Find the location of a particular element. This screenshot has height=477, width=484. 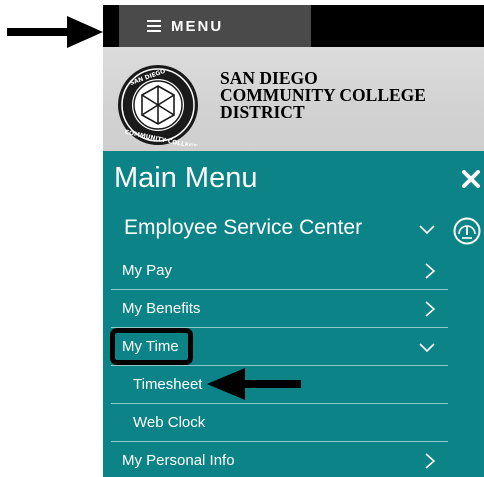

menu-item-my-pay: My Pay is located at coordinates (279, 271).